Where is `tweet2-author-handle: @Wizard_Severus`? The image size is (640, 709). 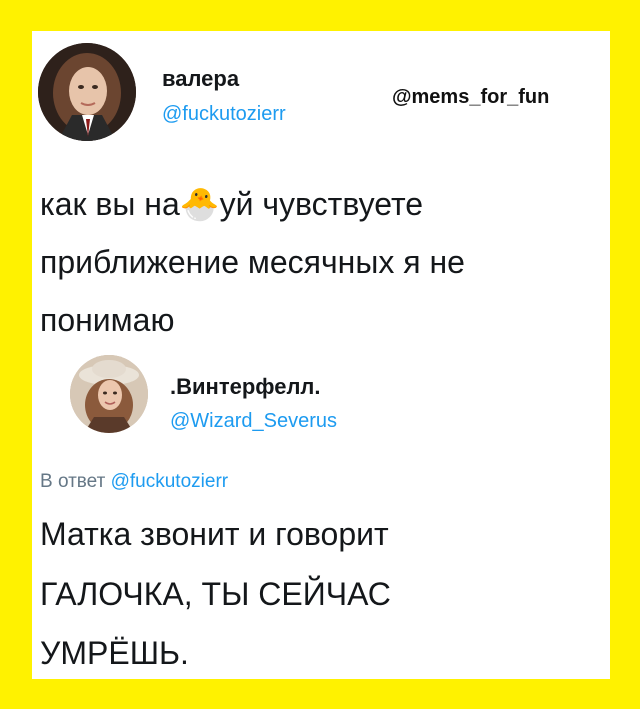
tweet2-author-handle: @Wizard_Severus is located at coordinates (253, 421).